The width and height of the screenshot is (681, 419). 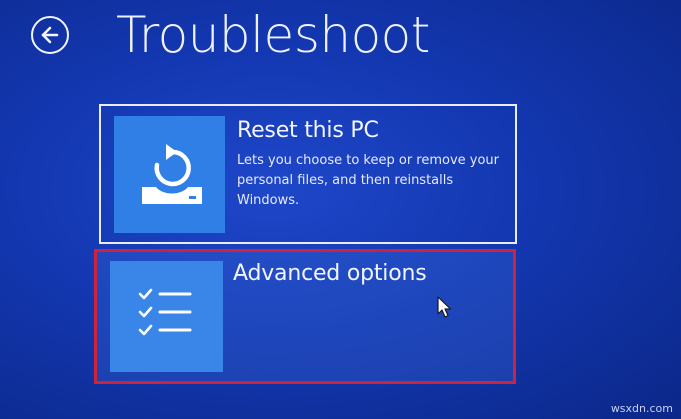 I want to click on back-arrow-icon, so click(x=50, y=35).